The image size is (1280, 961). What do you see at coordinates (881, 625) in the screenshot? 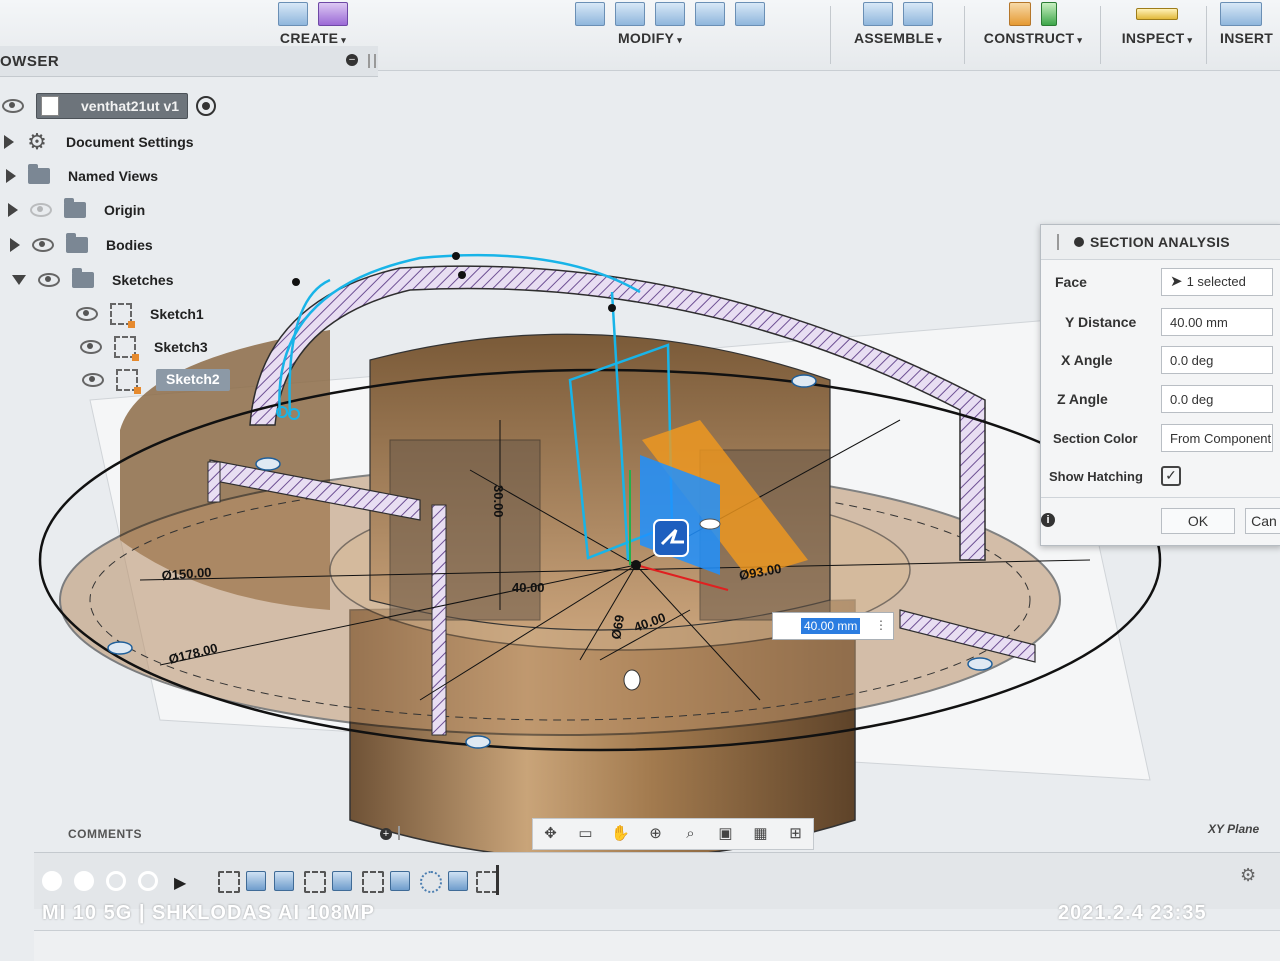
I see `more-options-icon: ⋮` at bounding box center [881, 625].